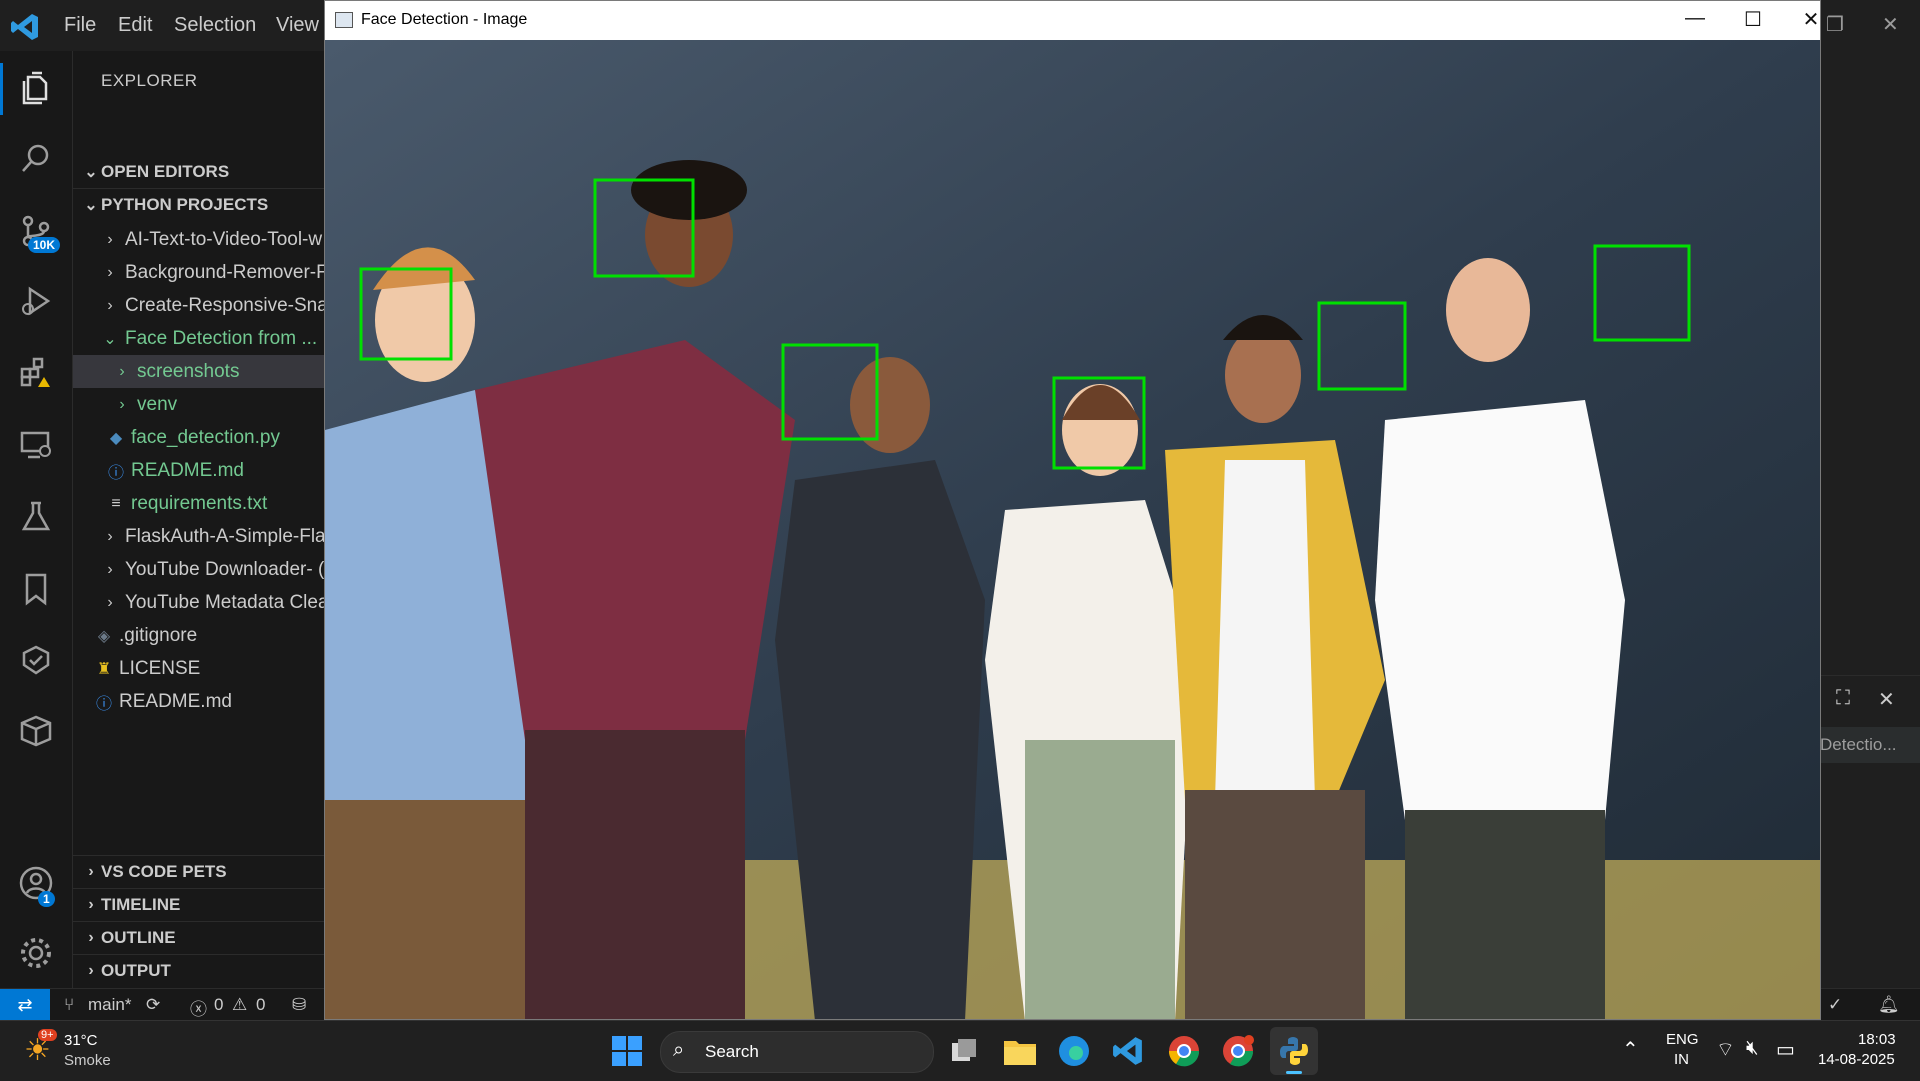 The width and height of the screenshot is (1920, 1081). Describe the element at coordinates (1890, 24) in the screenshot. I see `vscode-close-icon: ✕` at that location.